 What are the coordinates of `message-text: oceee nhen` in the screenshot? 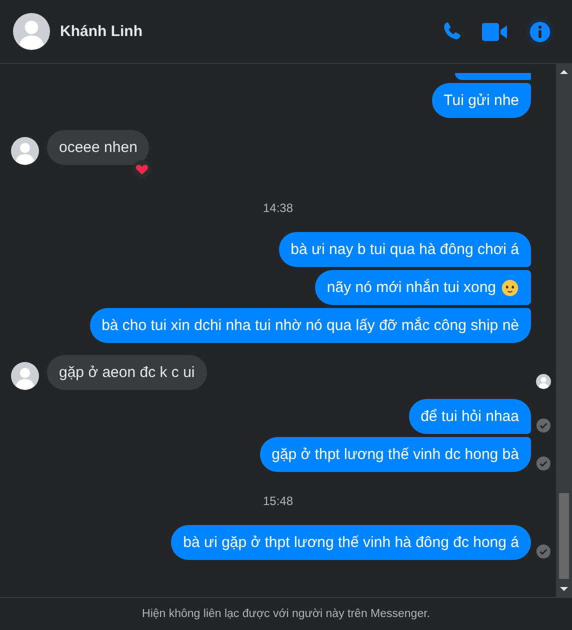 It's located at (98, 147).